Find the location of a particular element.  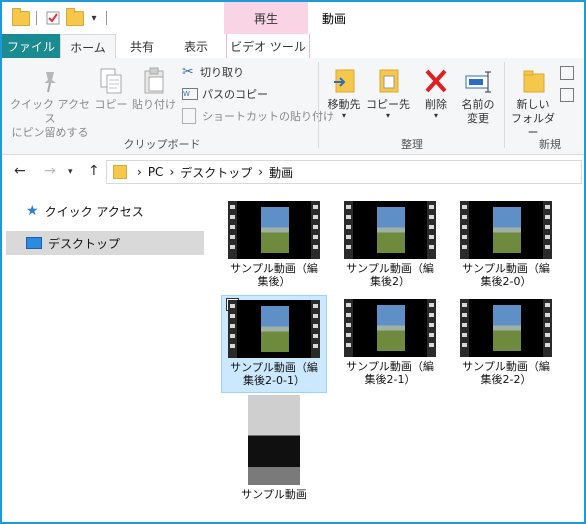

file-name: サンプル動画（編 集後2） is located at coordinates (390, 275).